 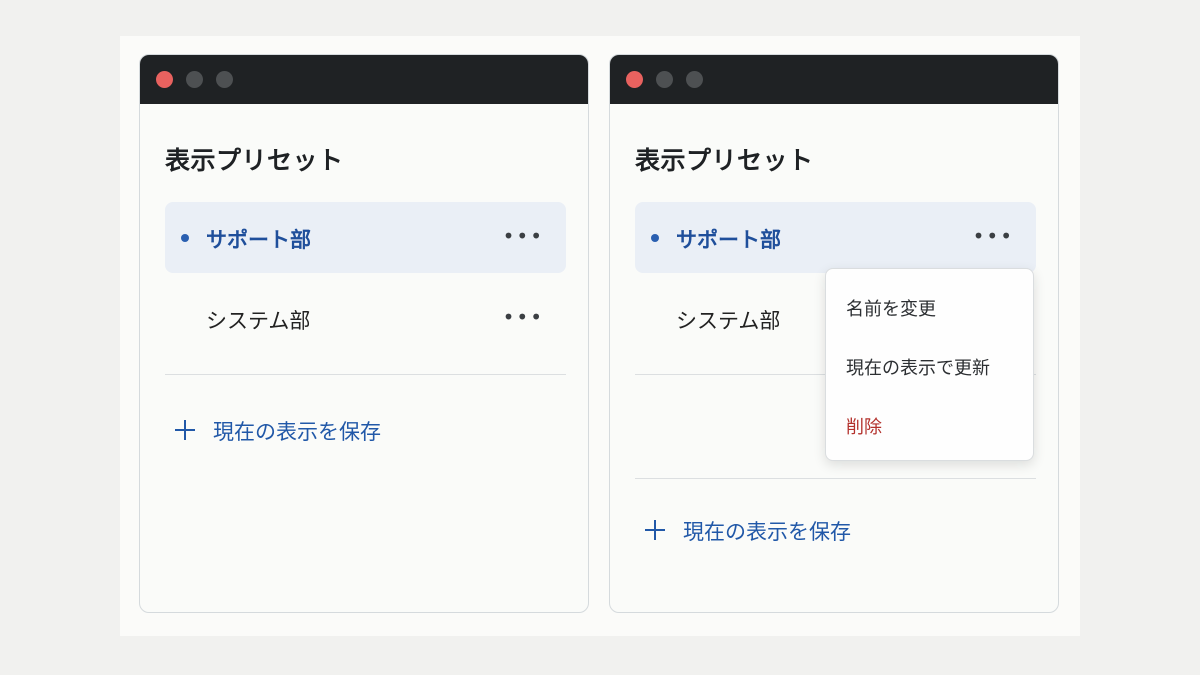 What do you see at coordinates (891, 308) in the screenshot?
I see `menu-item-rename: 名前を変更` at bounding box center [891, 308].